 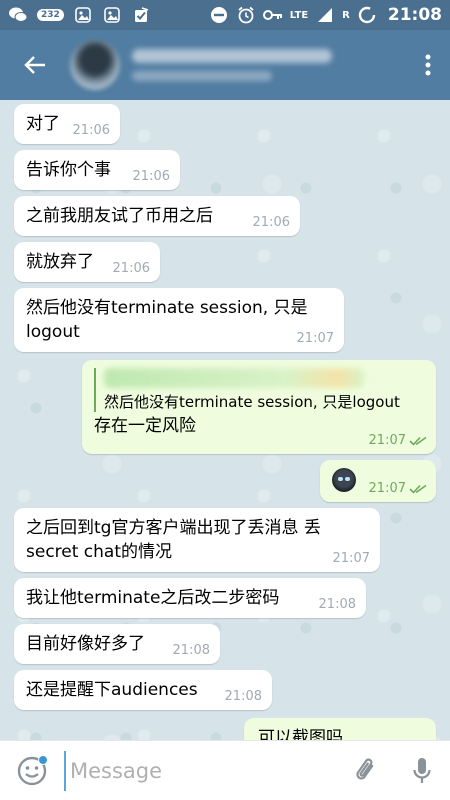 What do you see at coordinates (234, 378) in the screenshot?
I see `quoted-sender` at bounding box center [234, 378].